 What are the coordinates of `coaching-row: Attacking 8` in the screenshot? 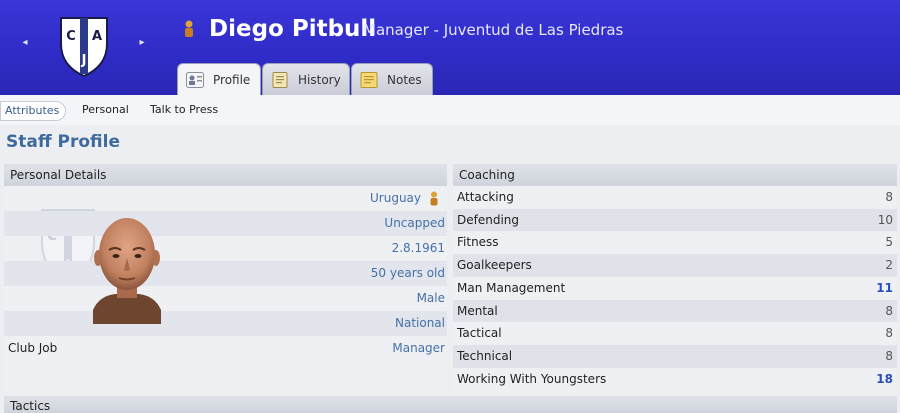 It's located at (675, 197).